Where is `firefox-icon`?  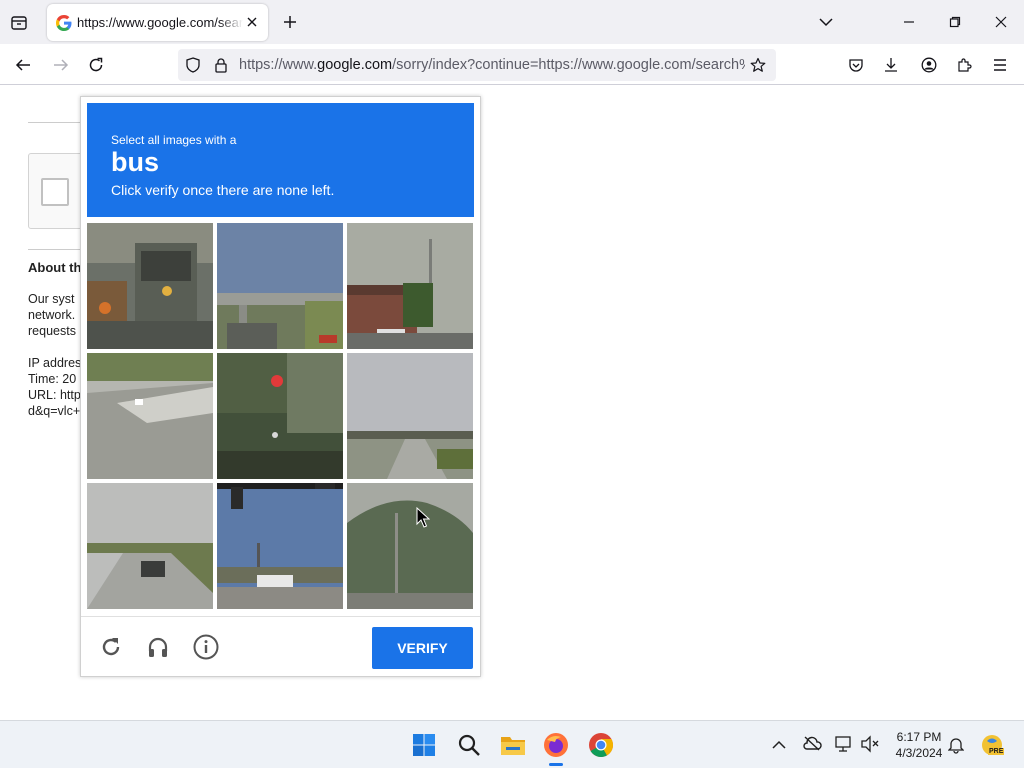 firefox-icon is located at coordinates (556, 745).